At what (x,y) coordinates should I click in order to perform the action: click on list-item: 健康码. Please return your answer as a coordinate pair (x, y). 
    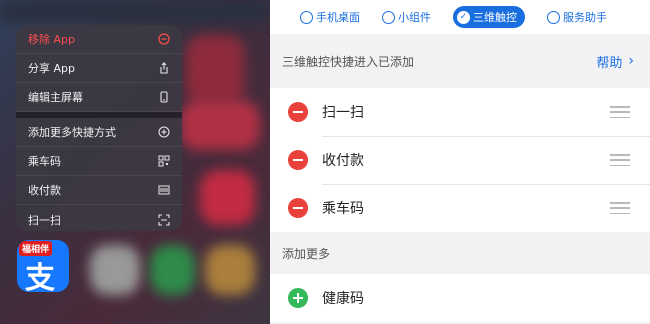
    Looking at the image, I should click on (460, 298).